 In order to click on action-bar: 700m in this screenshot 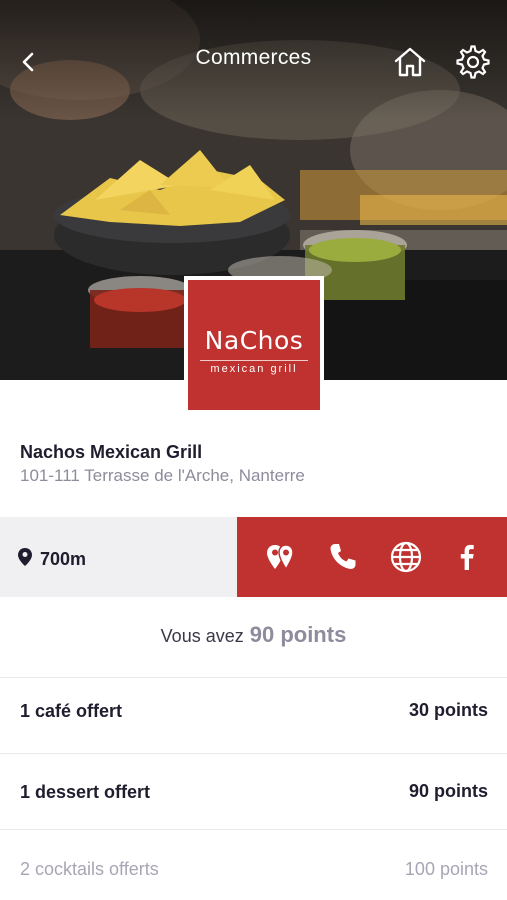, I will do `click(253, 557)`.